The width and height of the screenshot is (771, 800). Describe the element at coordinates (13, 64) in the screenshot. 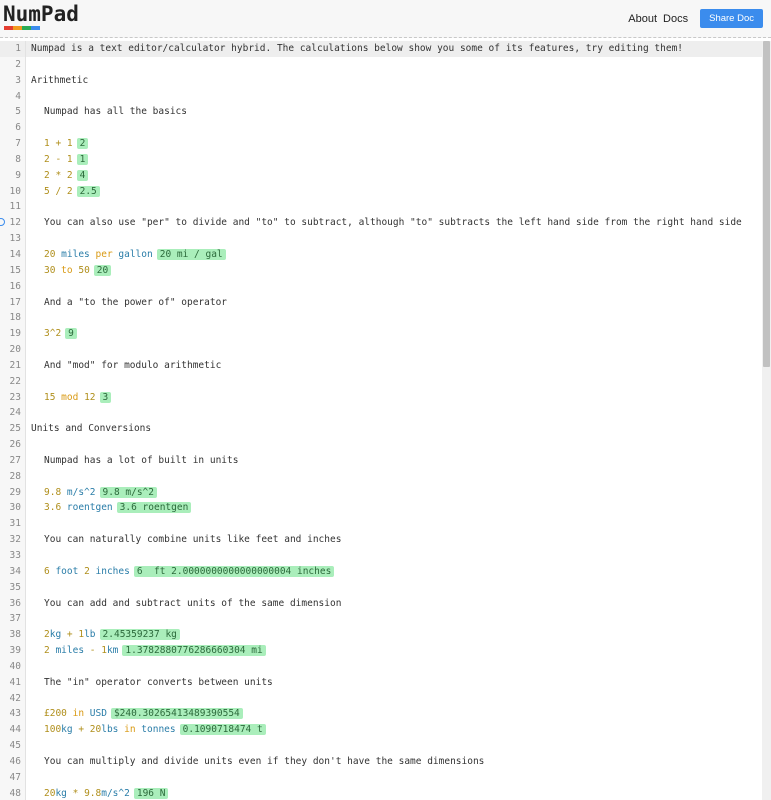

I see `line-number: 2` at that location.